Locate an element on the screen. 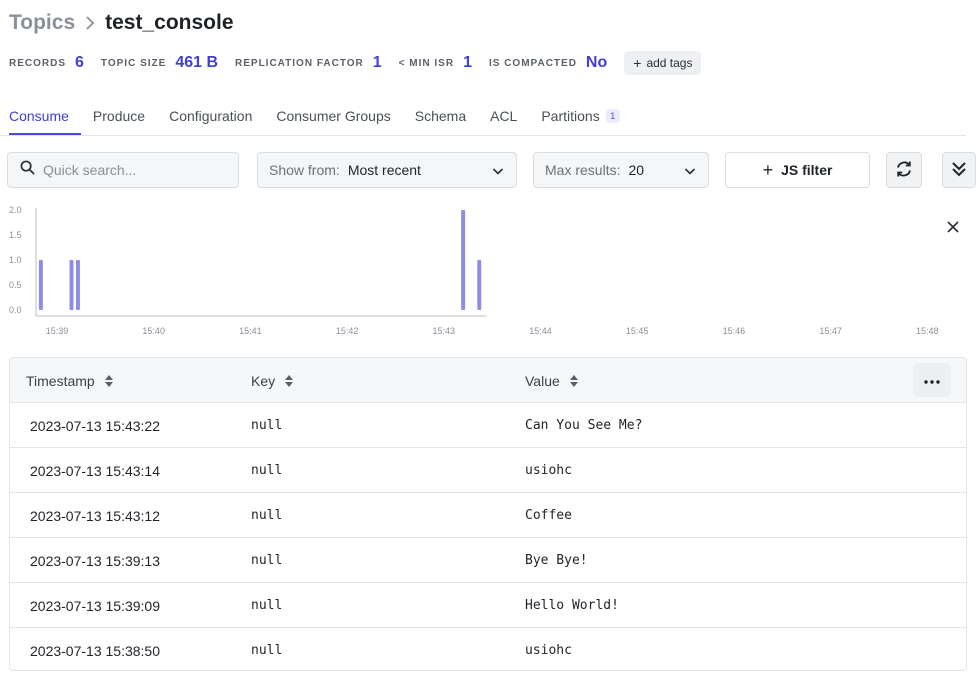  column-settings-button is located at coordinates (932, 380).